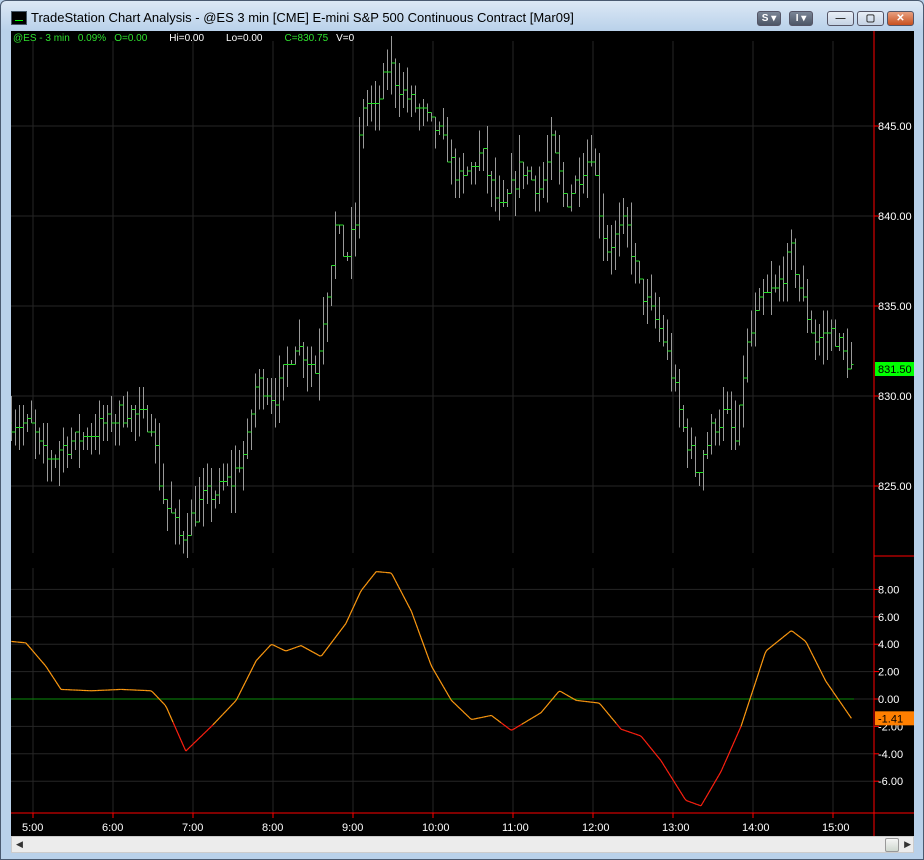 The height and width of the screenshot is (860, 924). I want to click on osc-tick-label: 6.00, so click(888, 618).